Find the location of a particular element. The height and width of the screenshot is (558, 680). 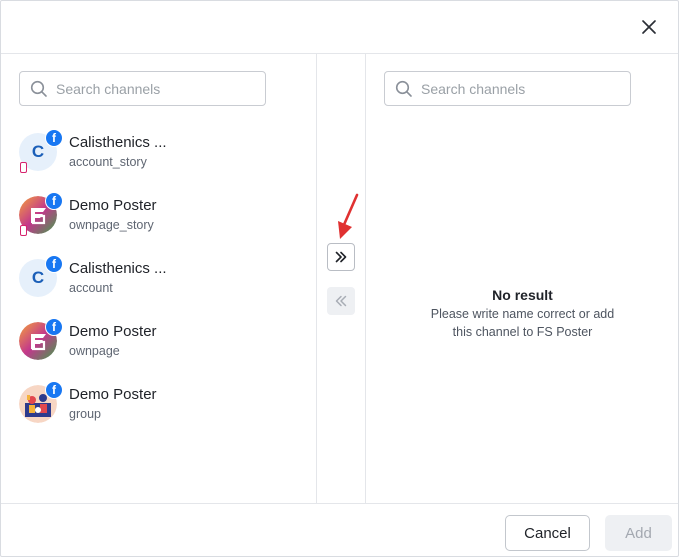

empty-state-title: No result is located at coordinates (522, 295).